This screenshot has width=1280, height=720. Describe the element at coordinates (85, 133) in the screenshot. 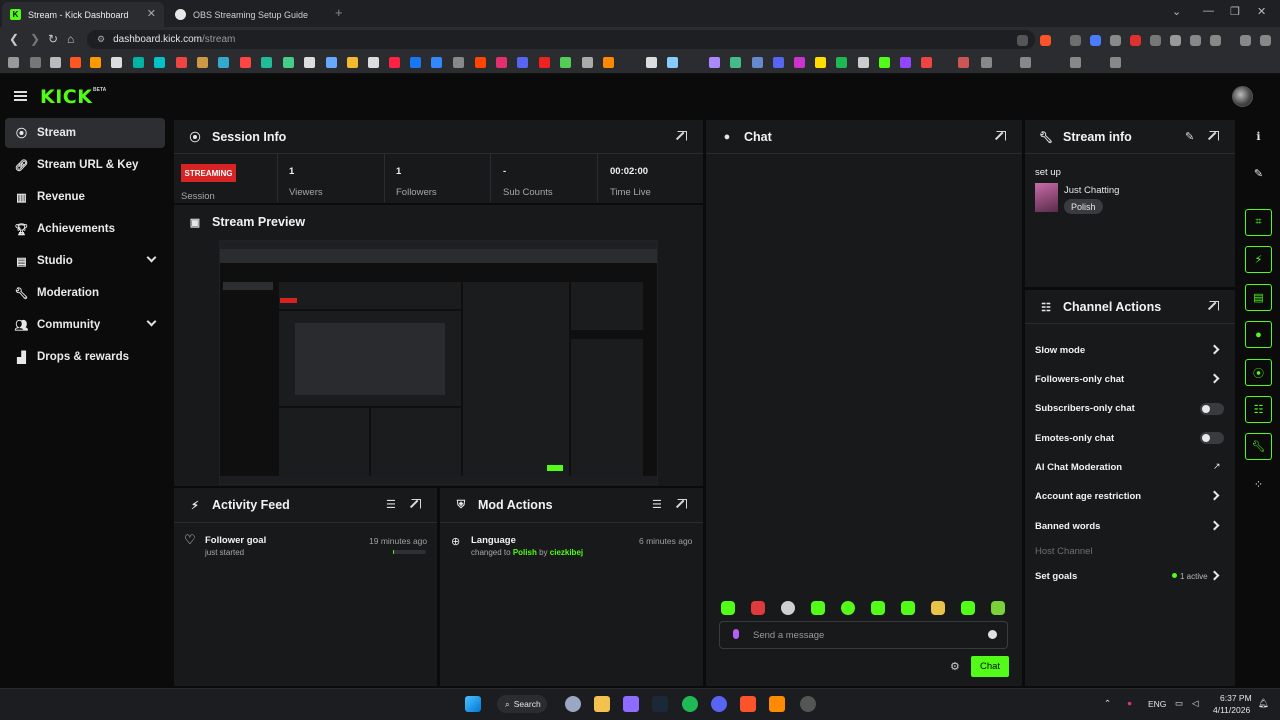

I see `sidebar-item-stream: ⦿ Stream` at that location.